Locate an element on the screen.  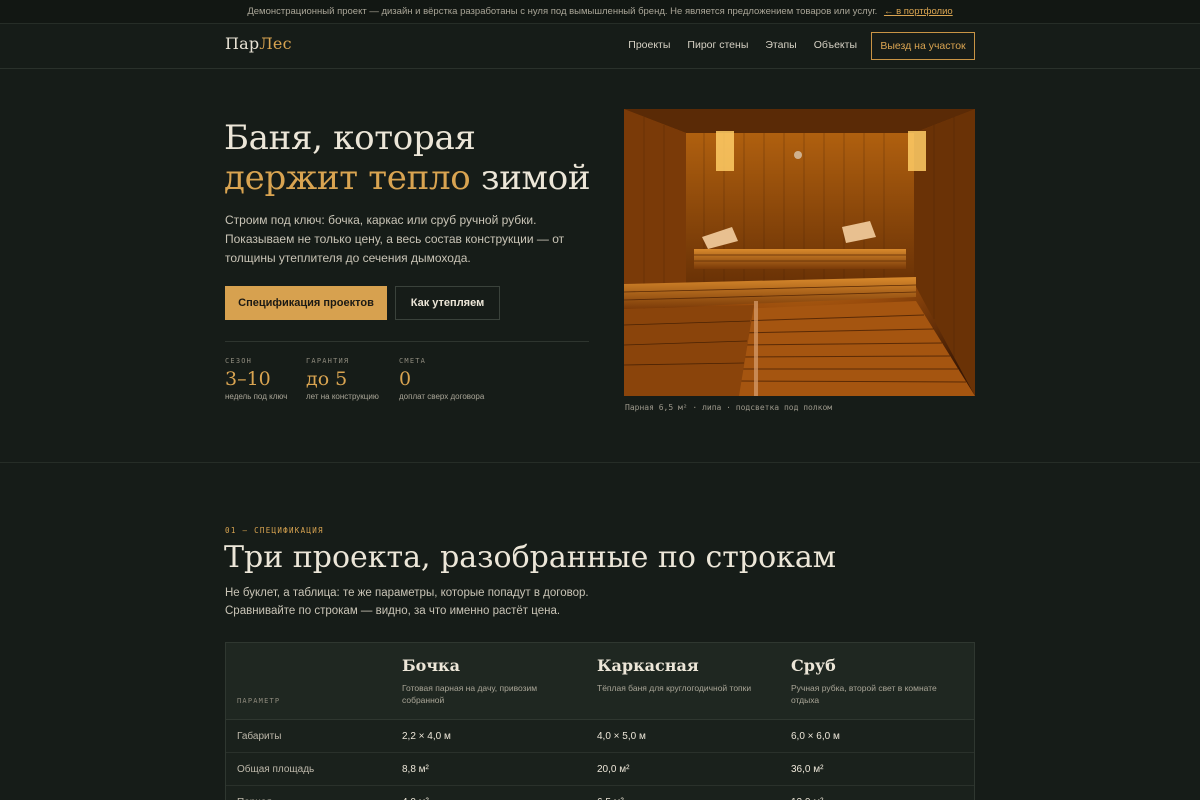
table-row: Парная 4,0 м² 6,5 м² 12,0 м² is located at coordinates (600, 793).